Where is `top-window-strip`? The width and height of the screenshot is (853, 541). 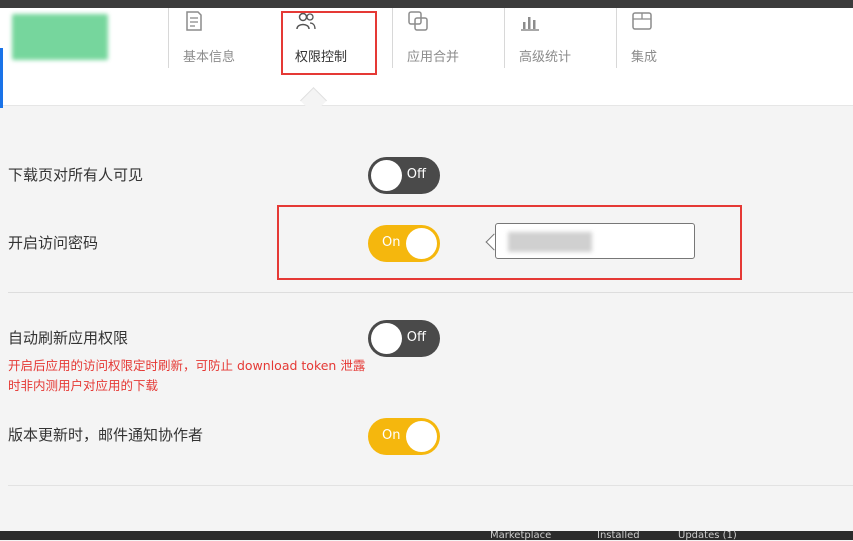
top-window-strip is located at coordinates (426, 4).